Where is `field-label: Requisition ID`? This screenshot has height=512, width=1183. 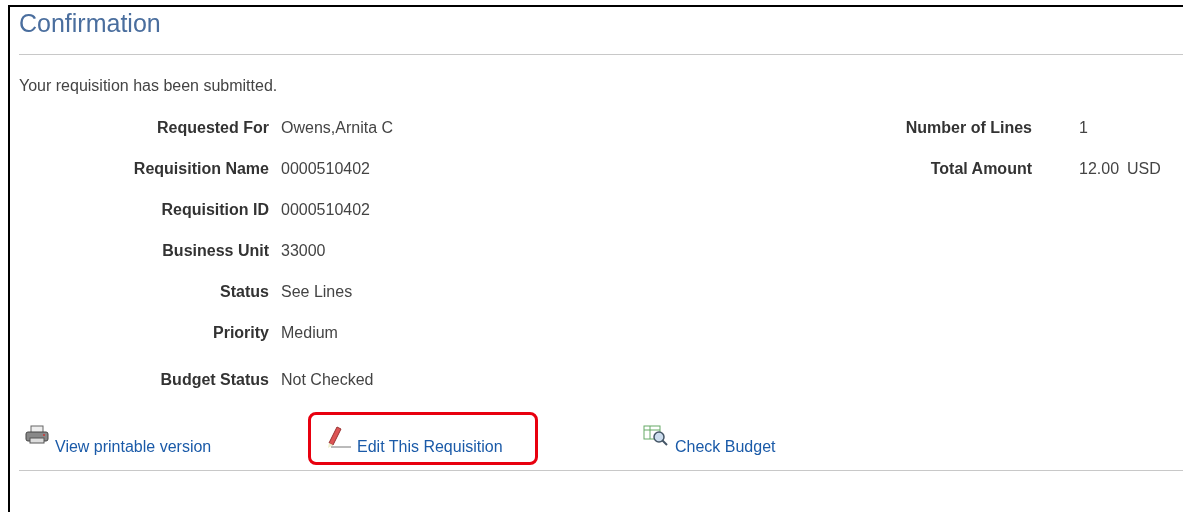 field-label: Requisition ID is located at coordinates (214, 210).